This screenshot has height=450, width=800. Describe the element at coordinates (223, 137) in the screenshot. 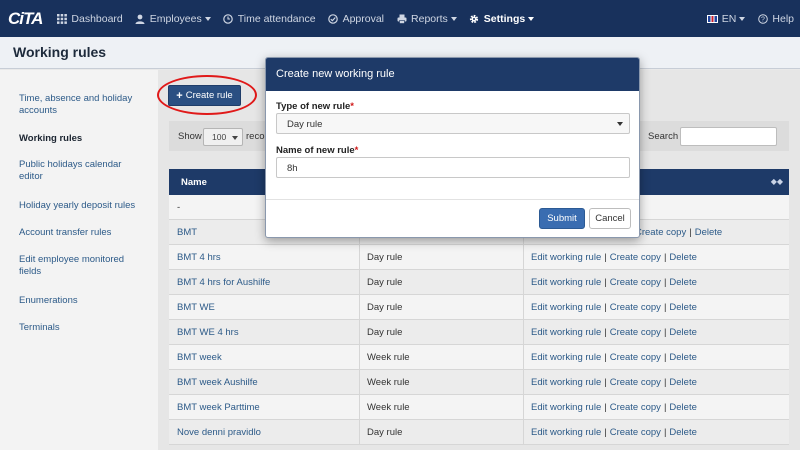

I see `page-size-select: 100` at that location.